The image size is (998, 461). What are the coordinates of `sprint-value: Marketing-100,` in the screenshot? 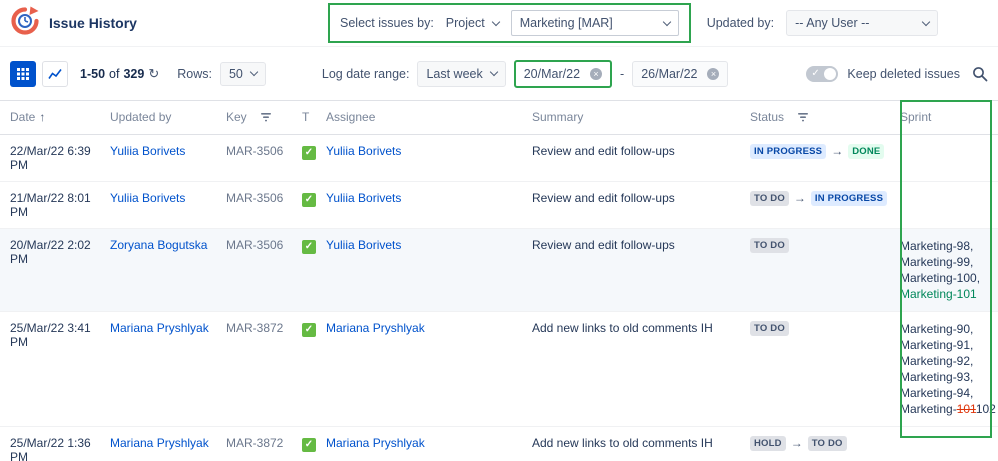 It's located at (946, 278).